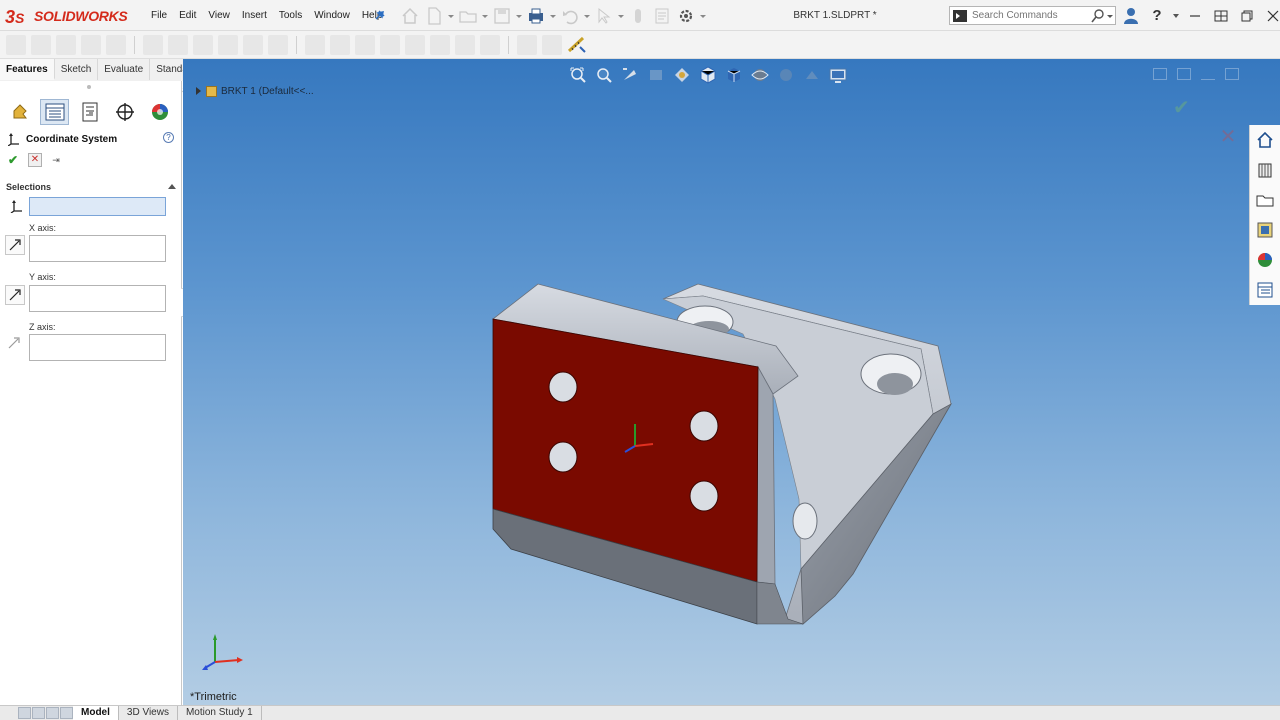 The height and width of the screenshot is (720, 1280). What do you see at coordinates (96, 712) in the screenshot?
I see `tab-model: Model` at bounding box center [96, 712].